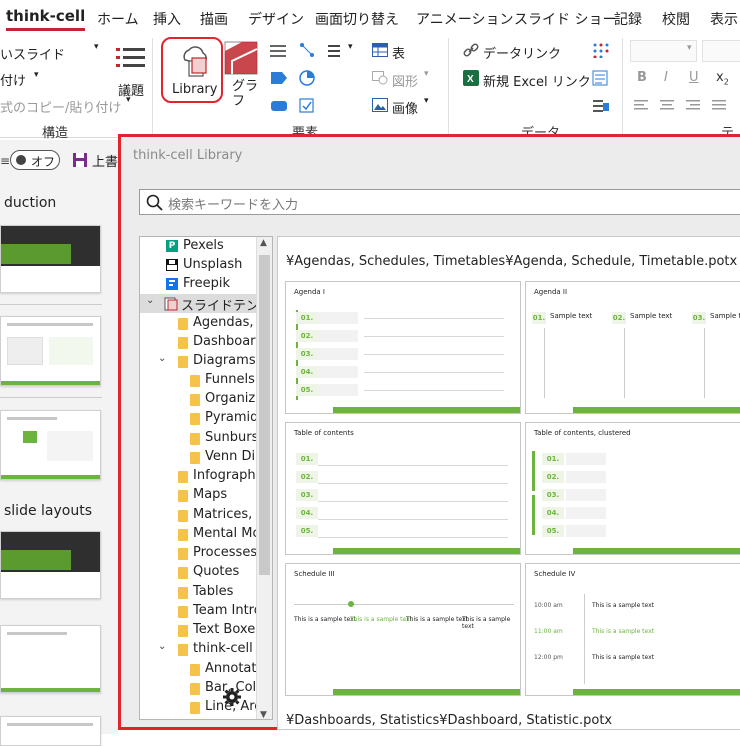 This screenshot has height=746, width=740. Describe the element at coordinates (279, 78) in the screenshot. I see `tag-shape-icon` at that location.